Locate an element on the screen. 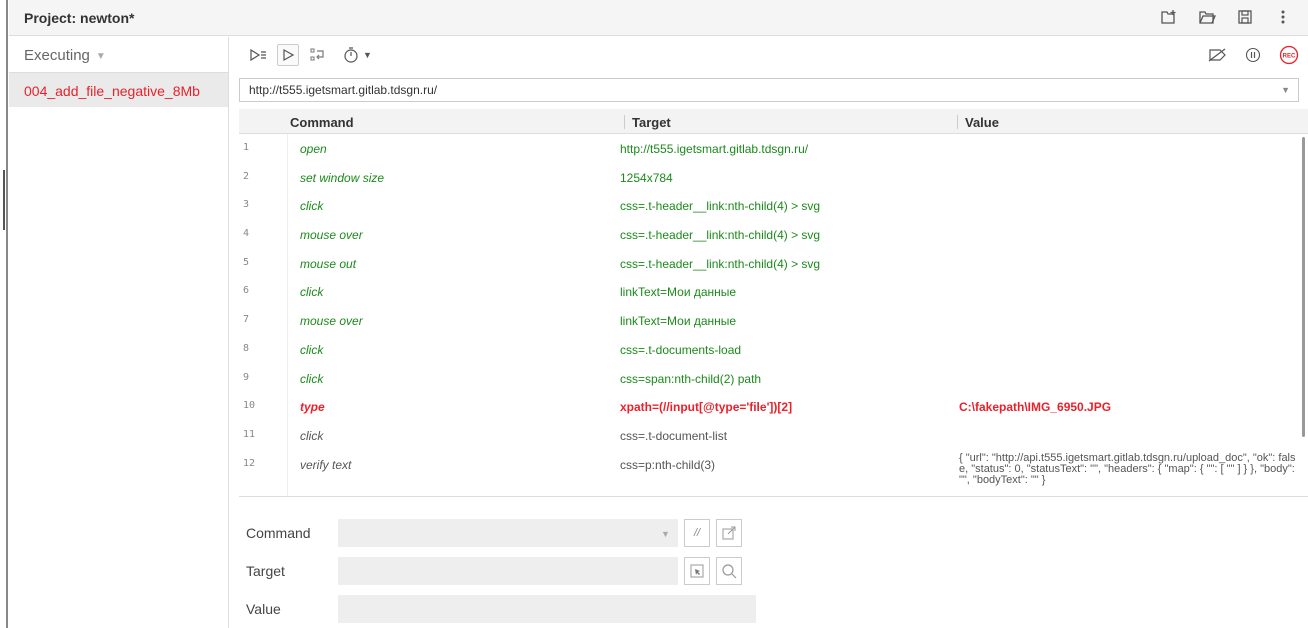  row-target: 1254x784 is located at coordinates (646, 177).